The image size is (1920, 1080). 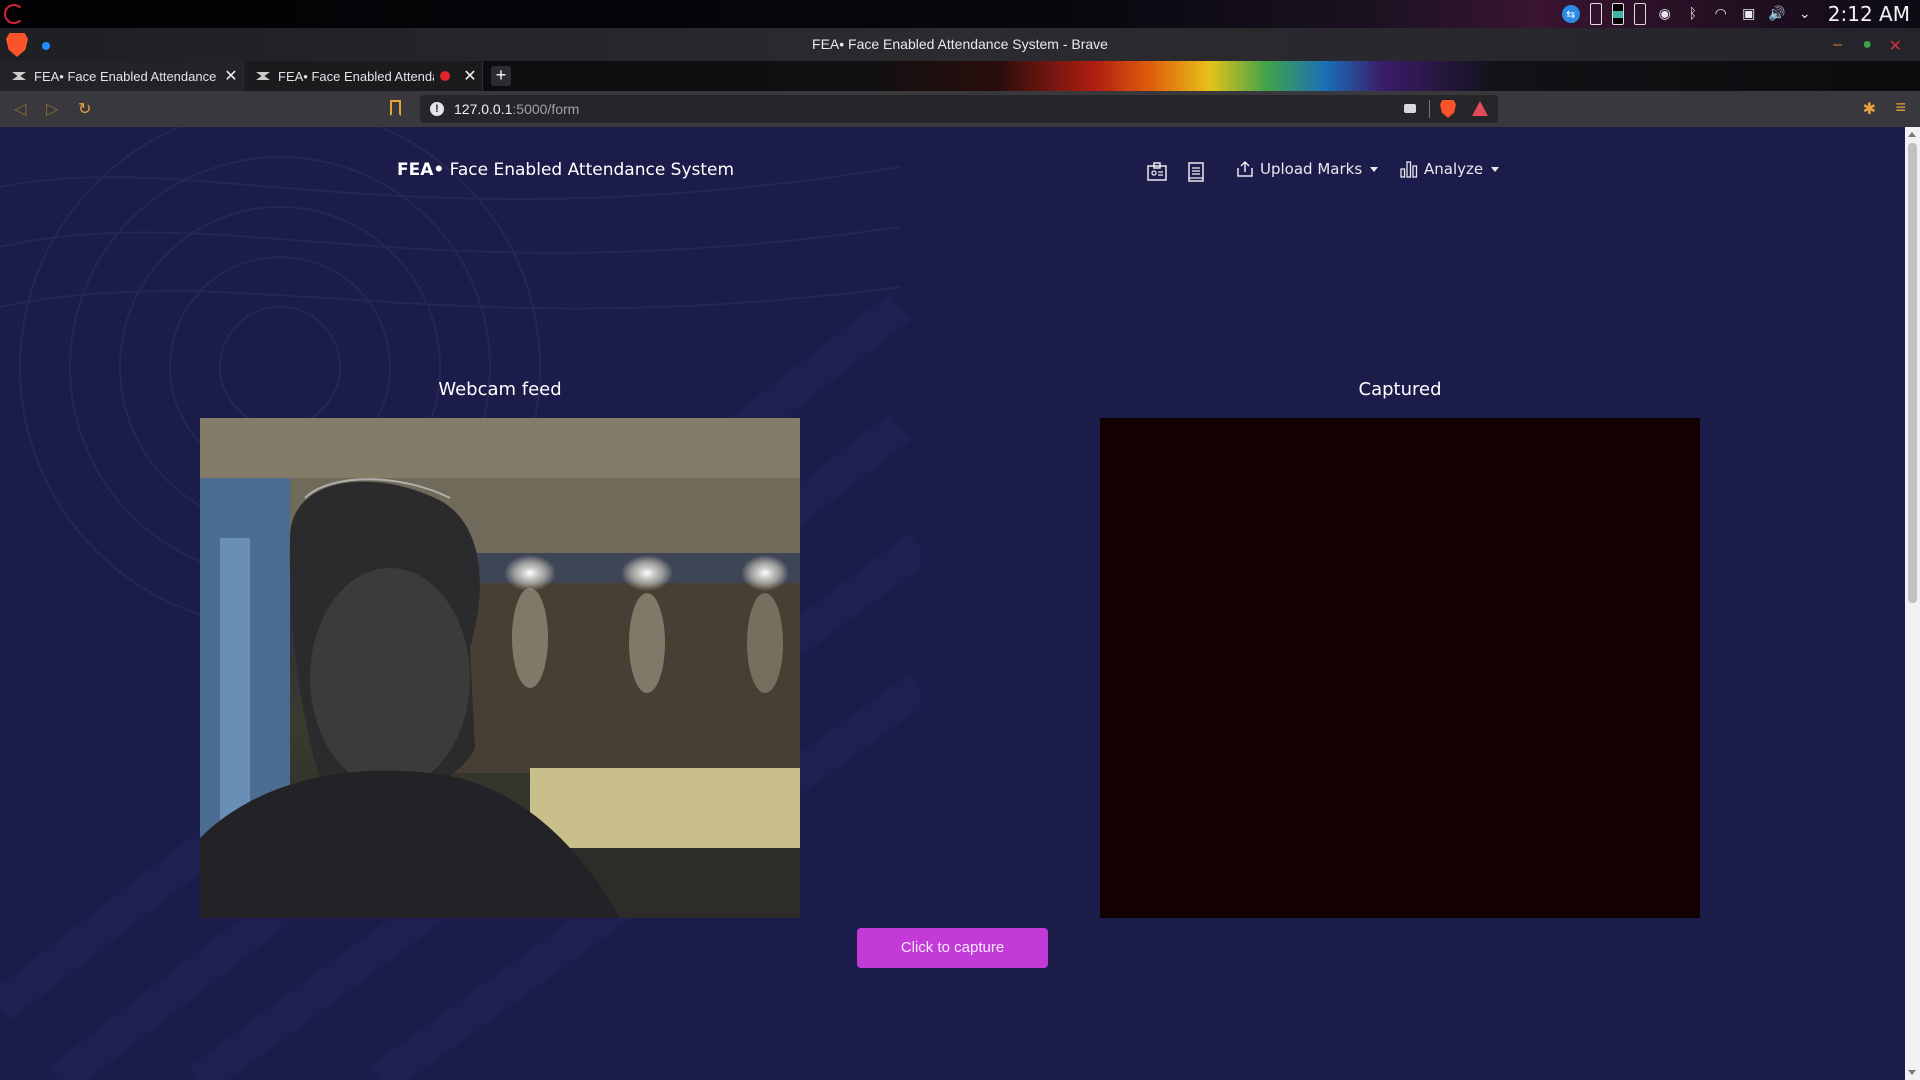 I want to click on separator, so click(x=1429, y=109).